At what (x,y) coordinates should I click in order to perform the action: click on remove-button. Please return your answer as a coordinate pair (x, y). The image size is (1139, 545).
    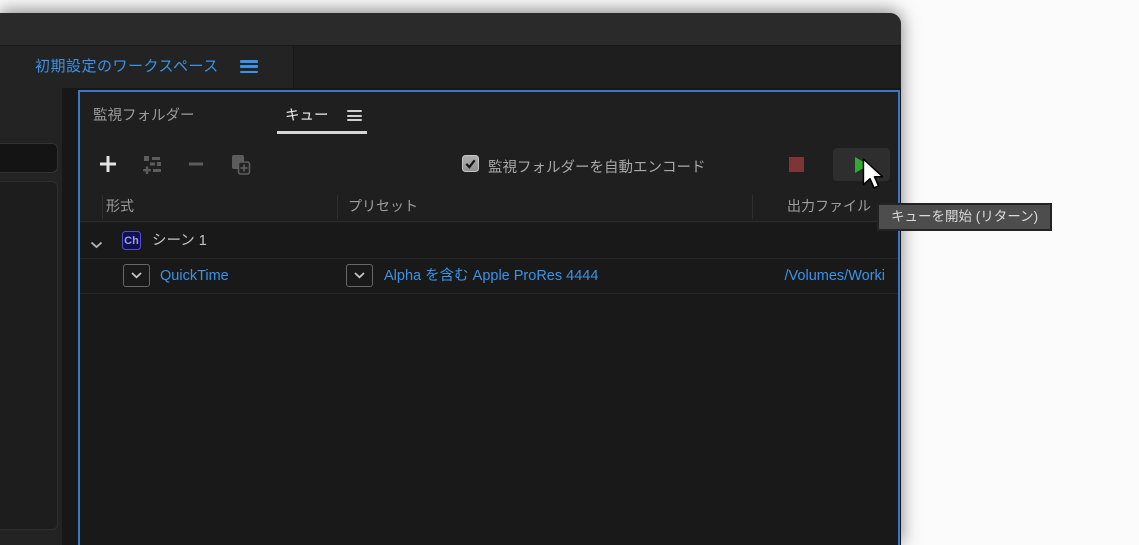
    Looking at the image, I should click on (196, 164).